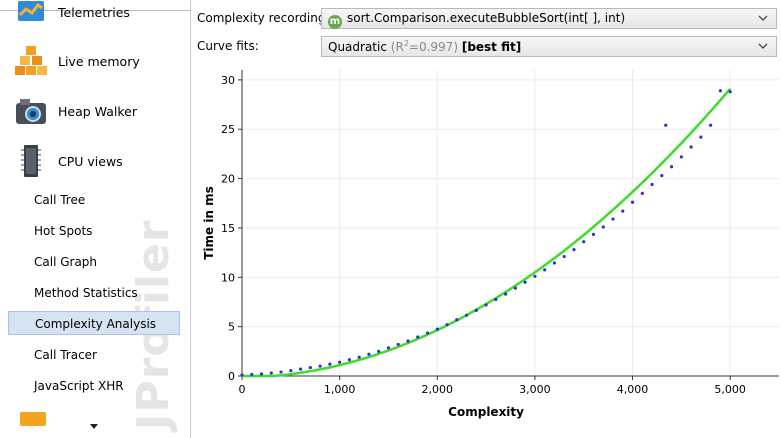 The width and height of the screenshot is (781, 438). Describe the element at coordinates (94, 323) in the screenshot. I see `sidebar-item-complexity-analysis: Complexity Analysis` at that location.